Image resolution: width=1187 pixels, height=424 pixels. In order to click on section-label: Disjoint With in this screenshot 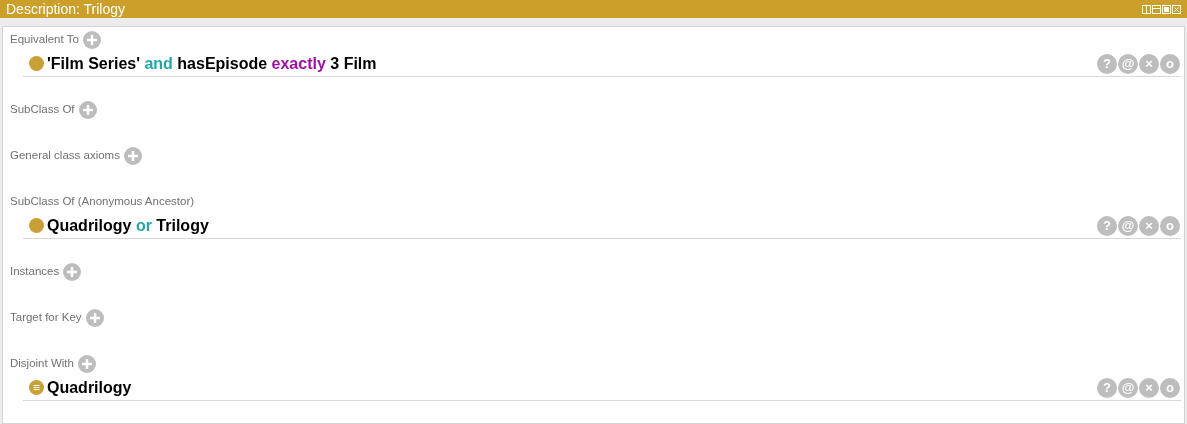, I will do `click(42, 364)`.